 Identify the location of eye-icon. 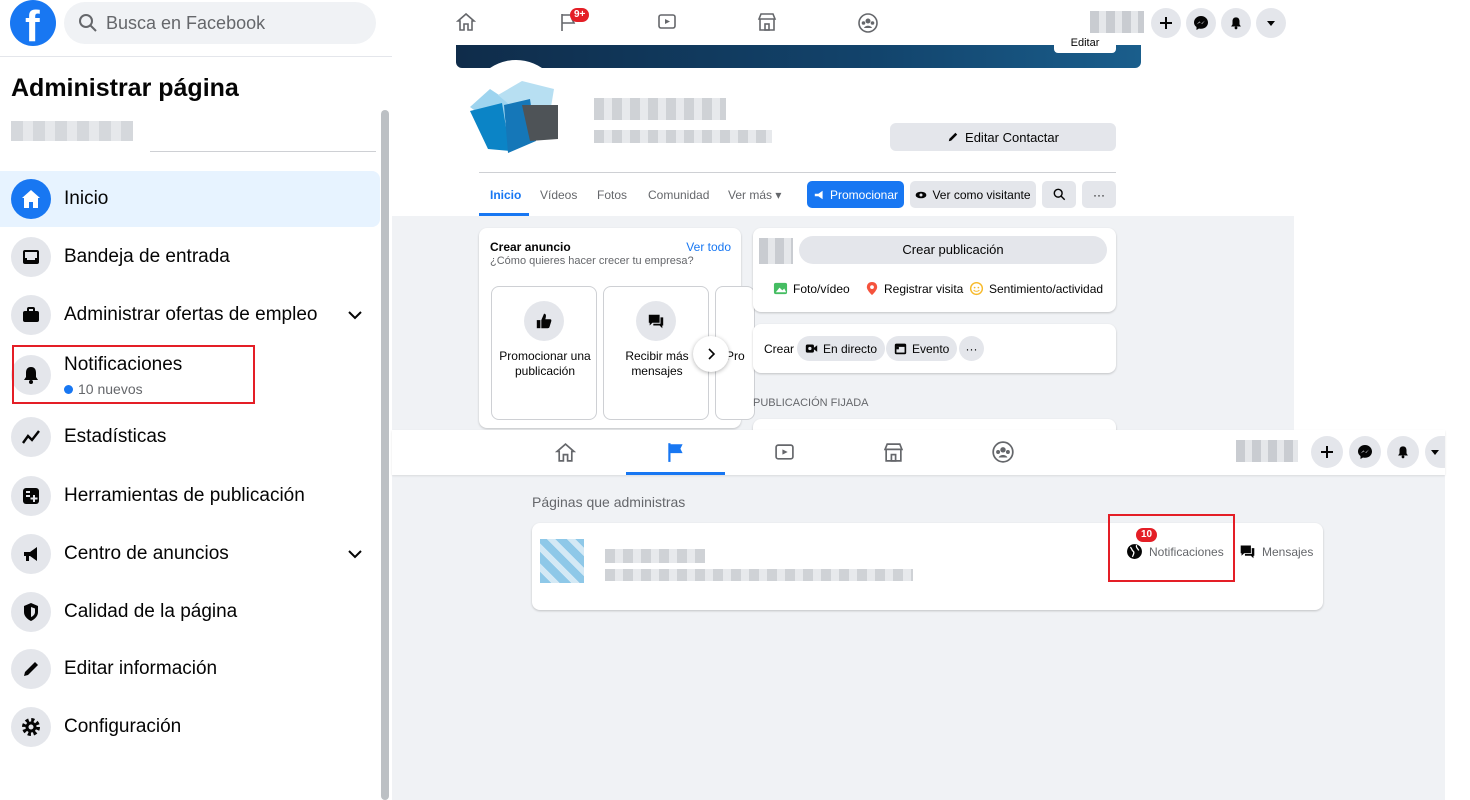
(921, 194).